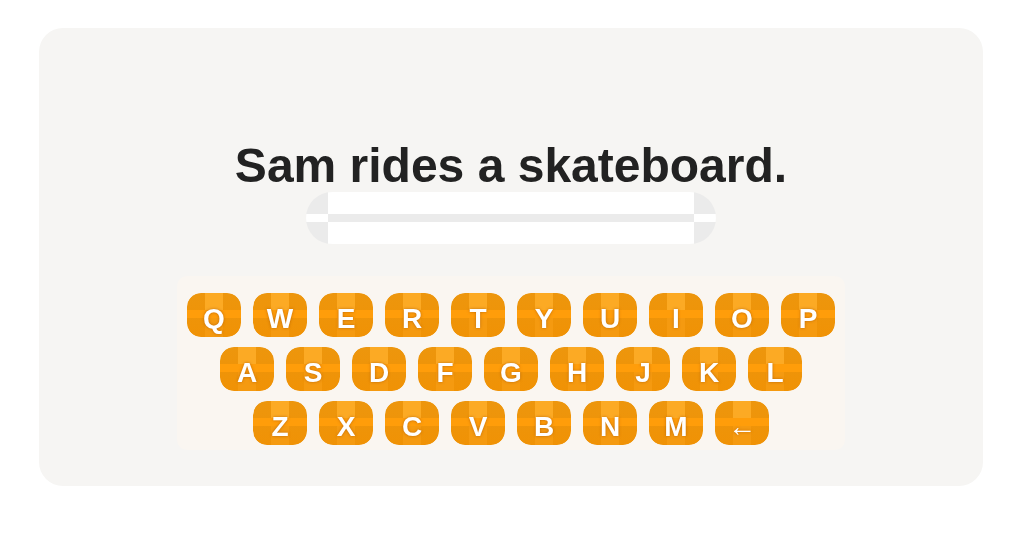 The width and height of the screenshot is (1022, 536). I want to click on key: A, so click(247, 369).